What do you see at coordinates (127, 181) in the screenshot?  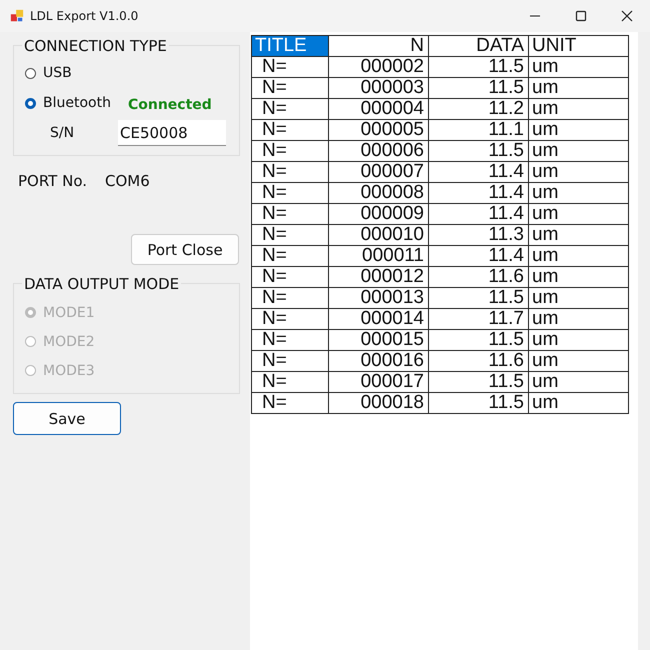 I see `port-value: COM6` at bounding box center [127, 181].